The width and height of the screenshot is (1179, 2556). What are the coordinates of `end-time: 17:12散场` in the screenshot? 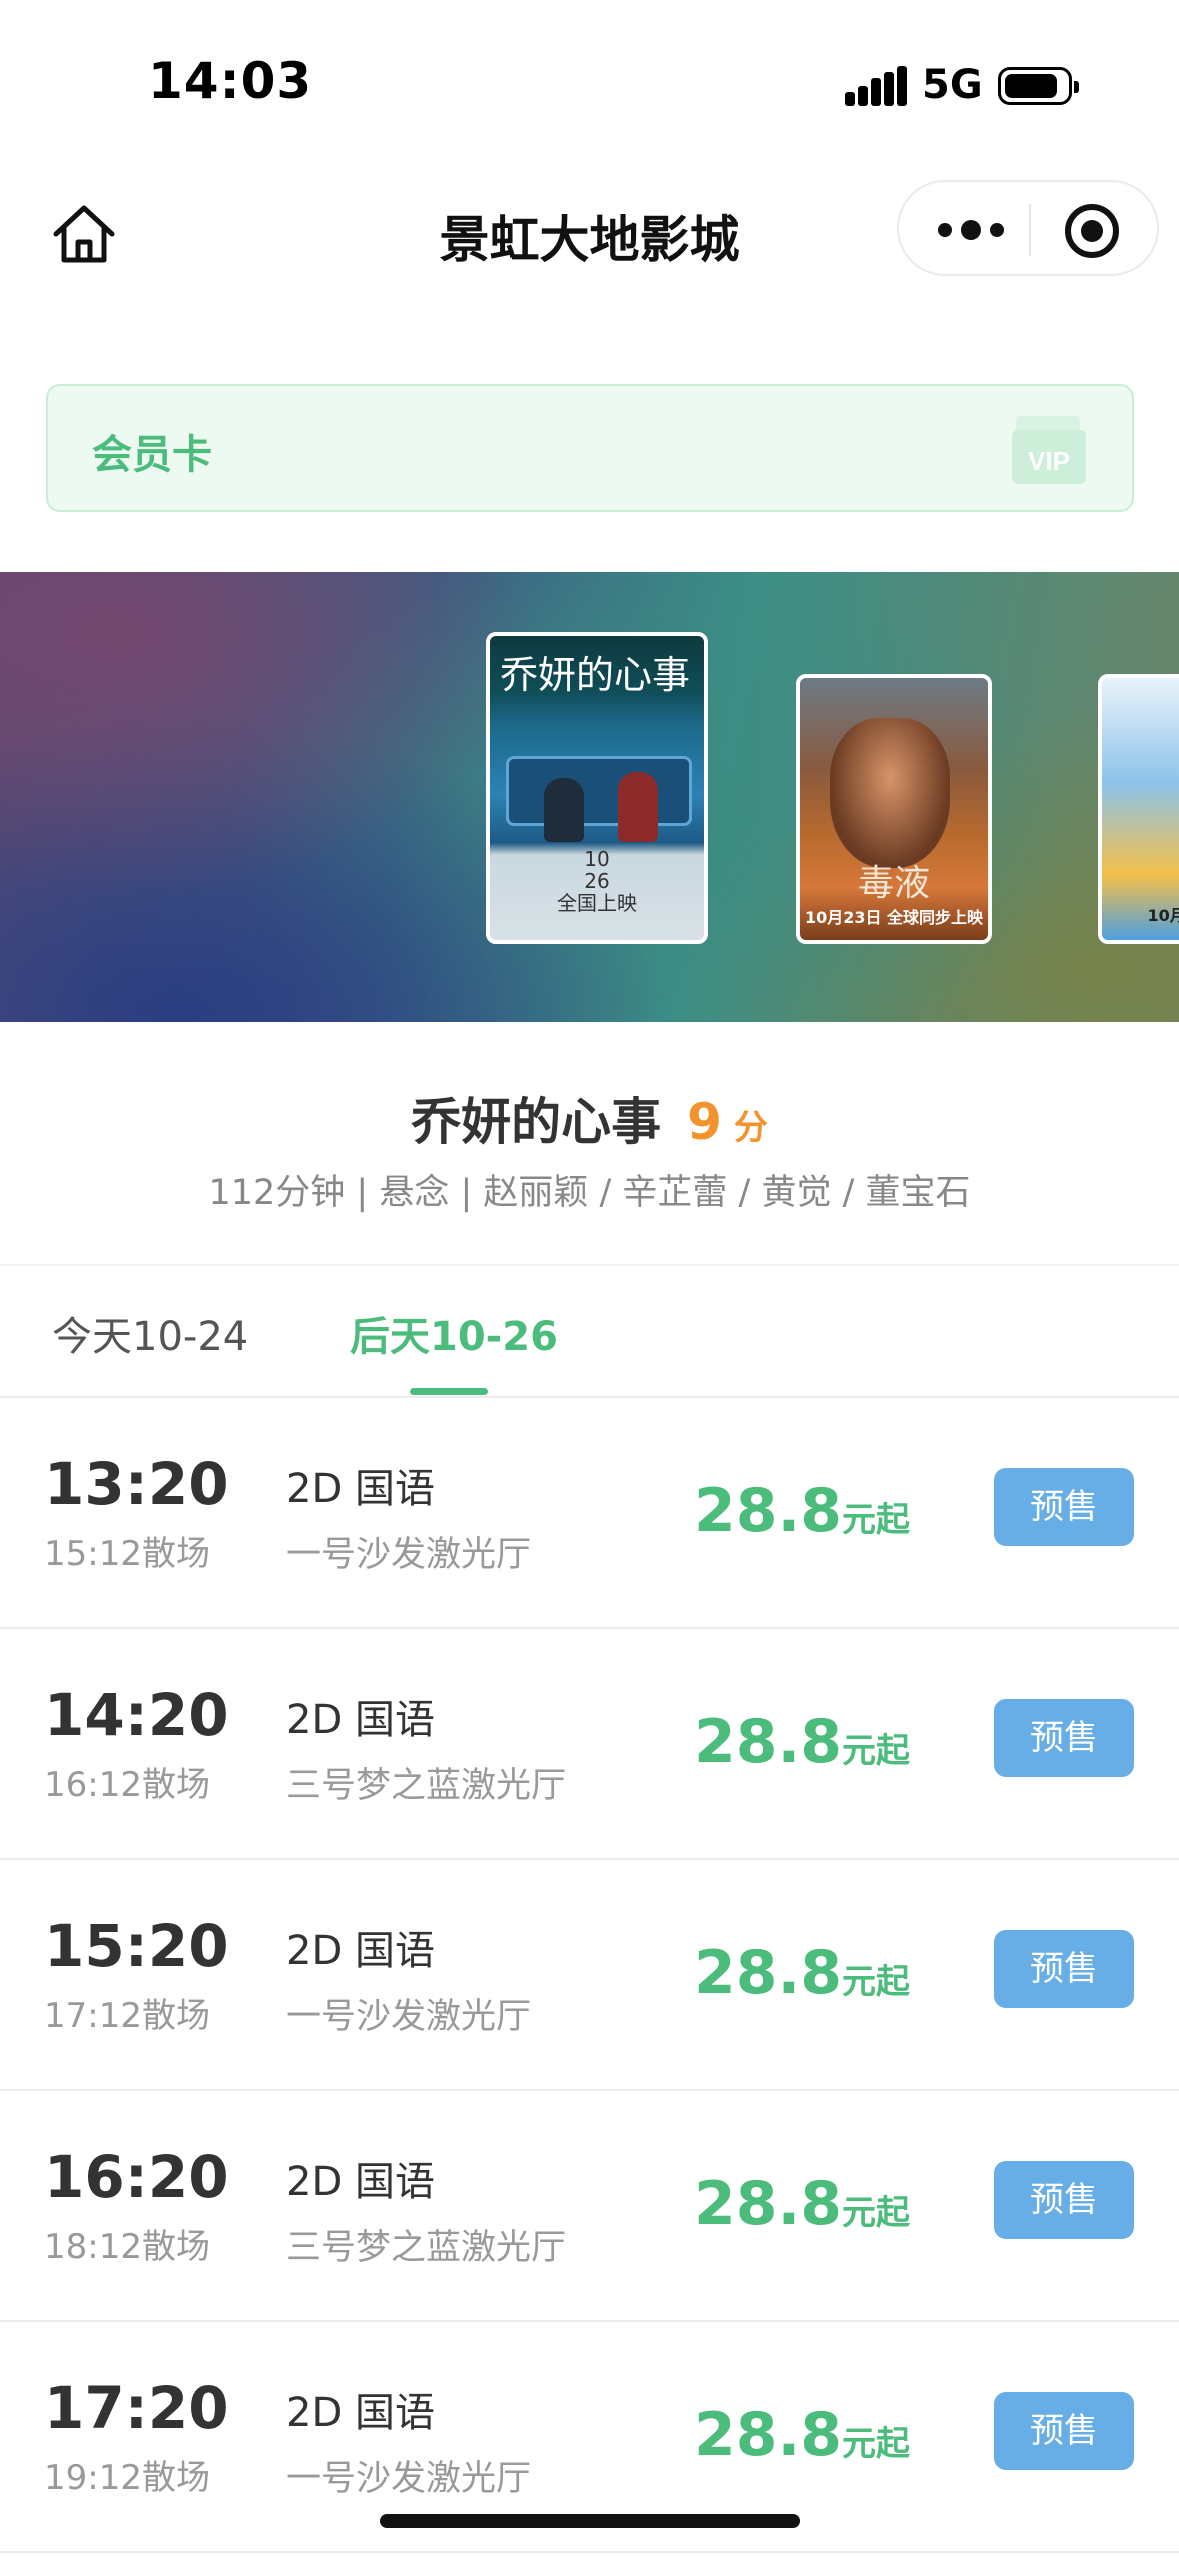 It's located at (127, 2016).